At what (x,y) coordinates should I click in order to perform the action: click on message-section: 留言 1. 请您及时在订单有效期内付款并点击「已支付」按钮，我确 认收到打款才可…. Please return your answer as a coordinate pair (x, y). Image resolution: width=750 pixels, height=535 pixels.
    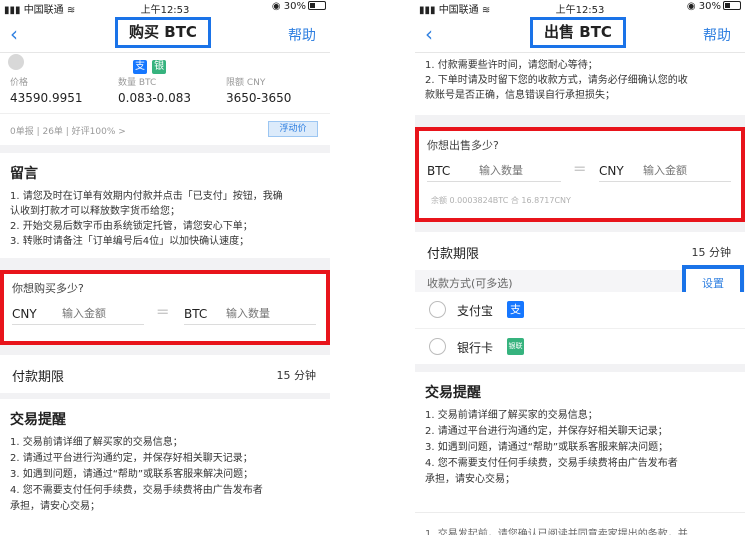
    Looking at the image, I should click on (165, 205).